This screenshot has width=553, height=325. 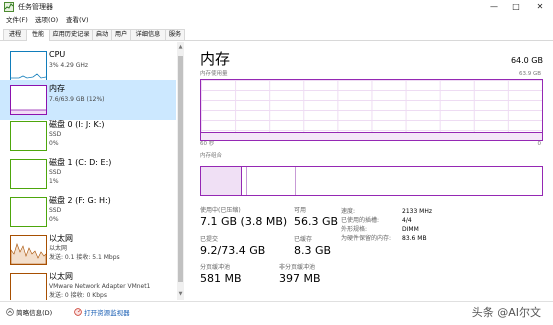 I want to click on spec-reserved-value: 83.6 MB, so click(x=414, y=238).